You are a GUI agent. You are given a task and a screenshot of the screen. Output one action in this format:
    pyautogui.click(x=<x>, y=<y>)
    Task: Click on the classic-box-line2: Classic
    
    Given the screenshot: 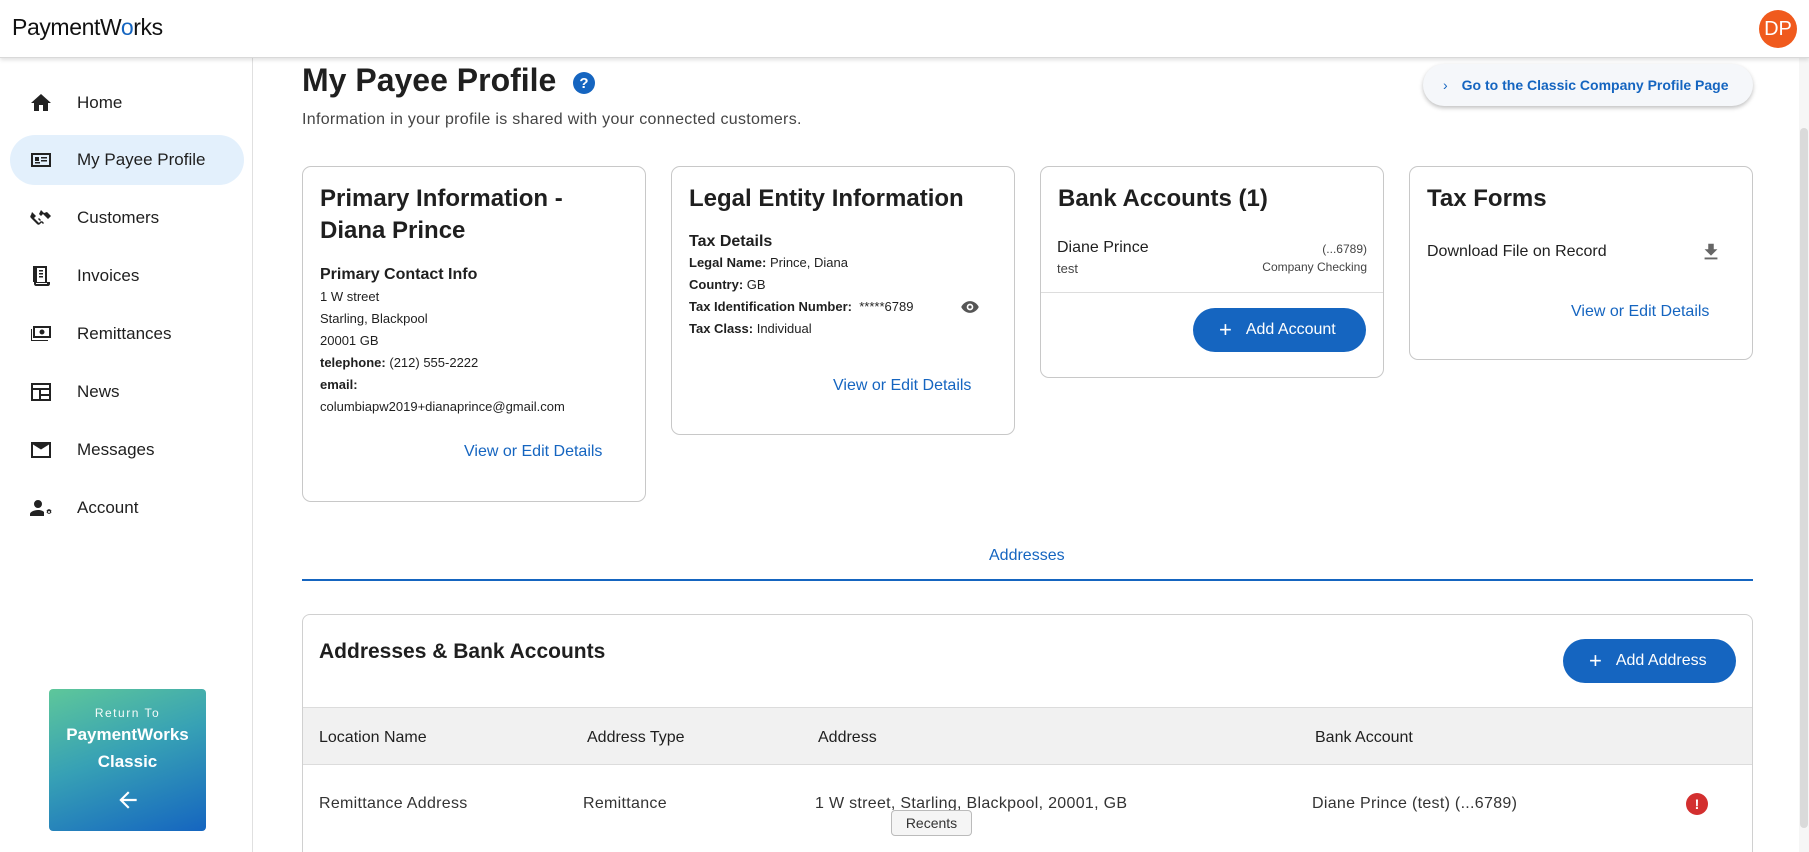 What is the action you would take?
    pyautogui.click(x=127, y=761)
    